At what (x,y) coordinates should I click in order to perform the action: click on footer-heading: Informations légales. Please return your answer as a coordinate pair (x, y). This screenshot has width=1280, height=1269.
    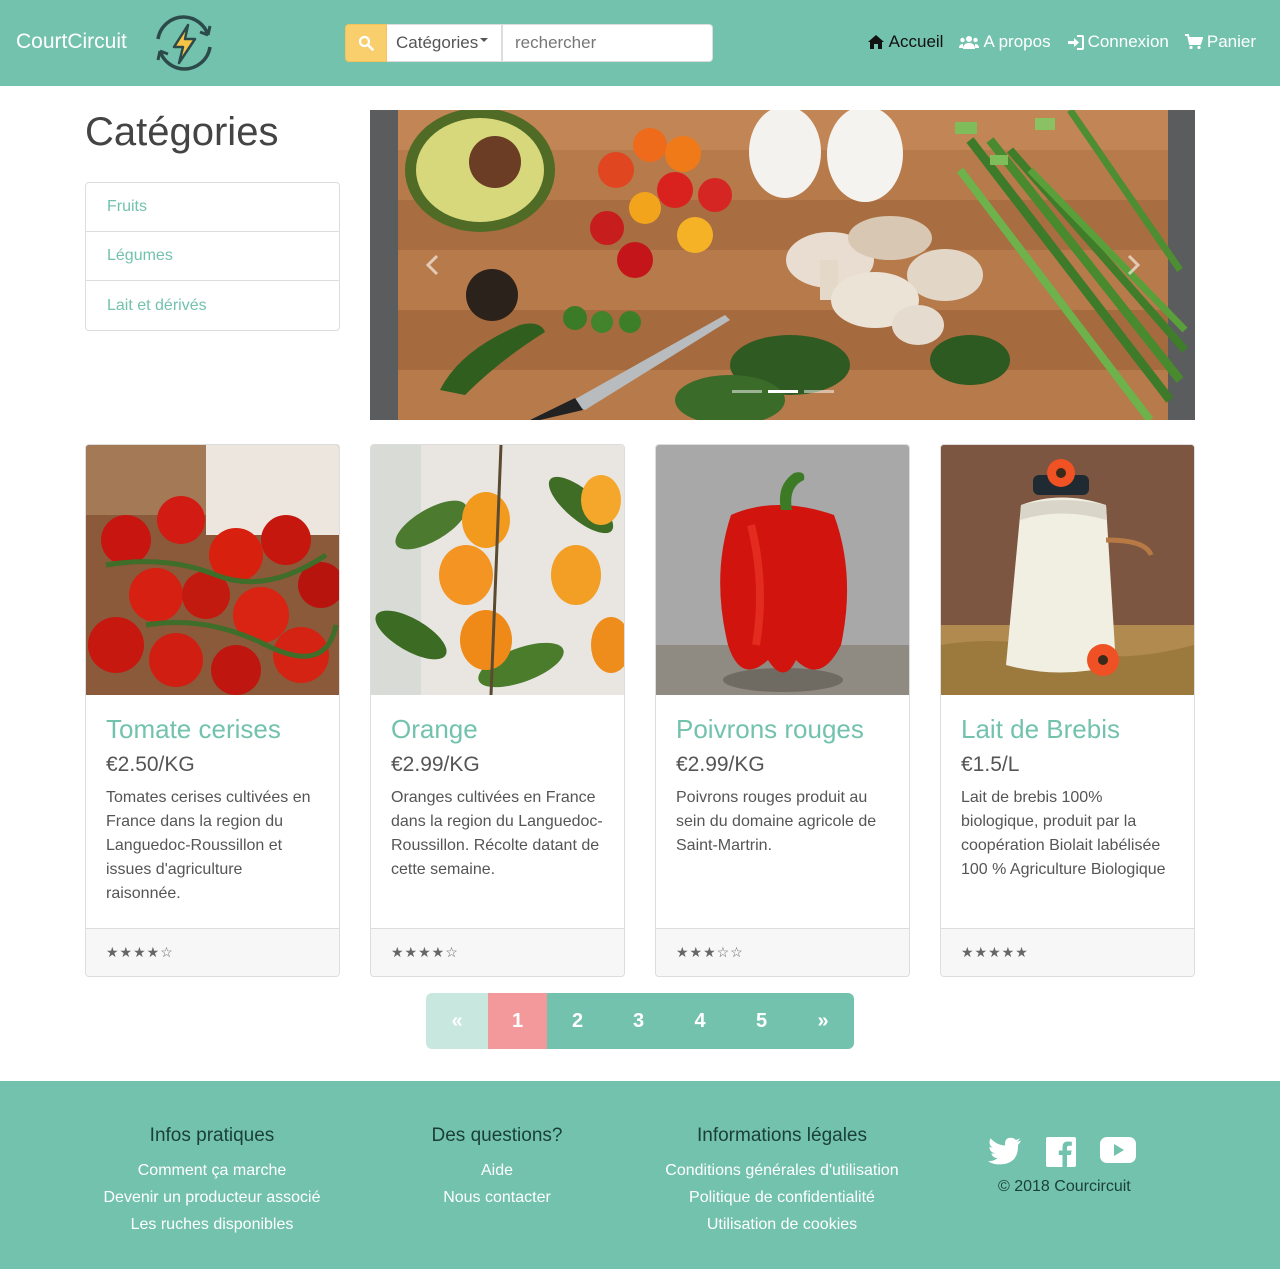
    Looking at the image, I should click on (782, 1135).